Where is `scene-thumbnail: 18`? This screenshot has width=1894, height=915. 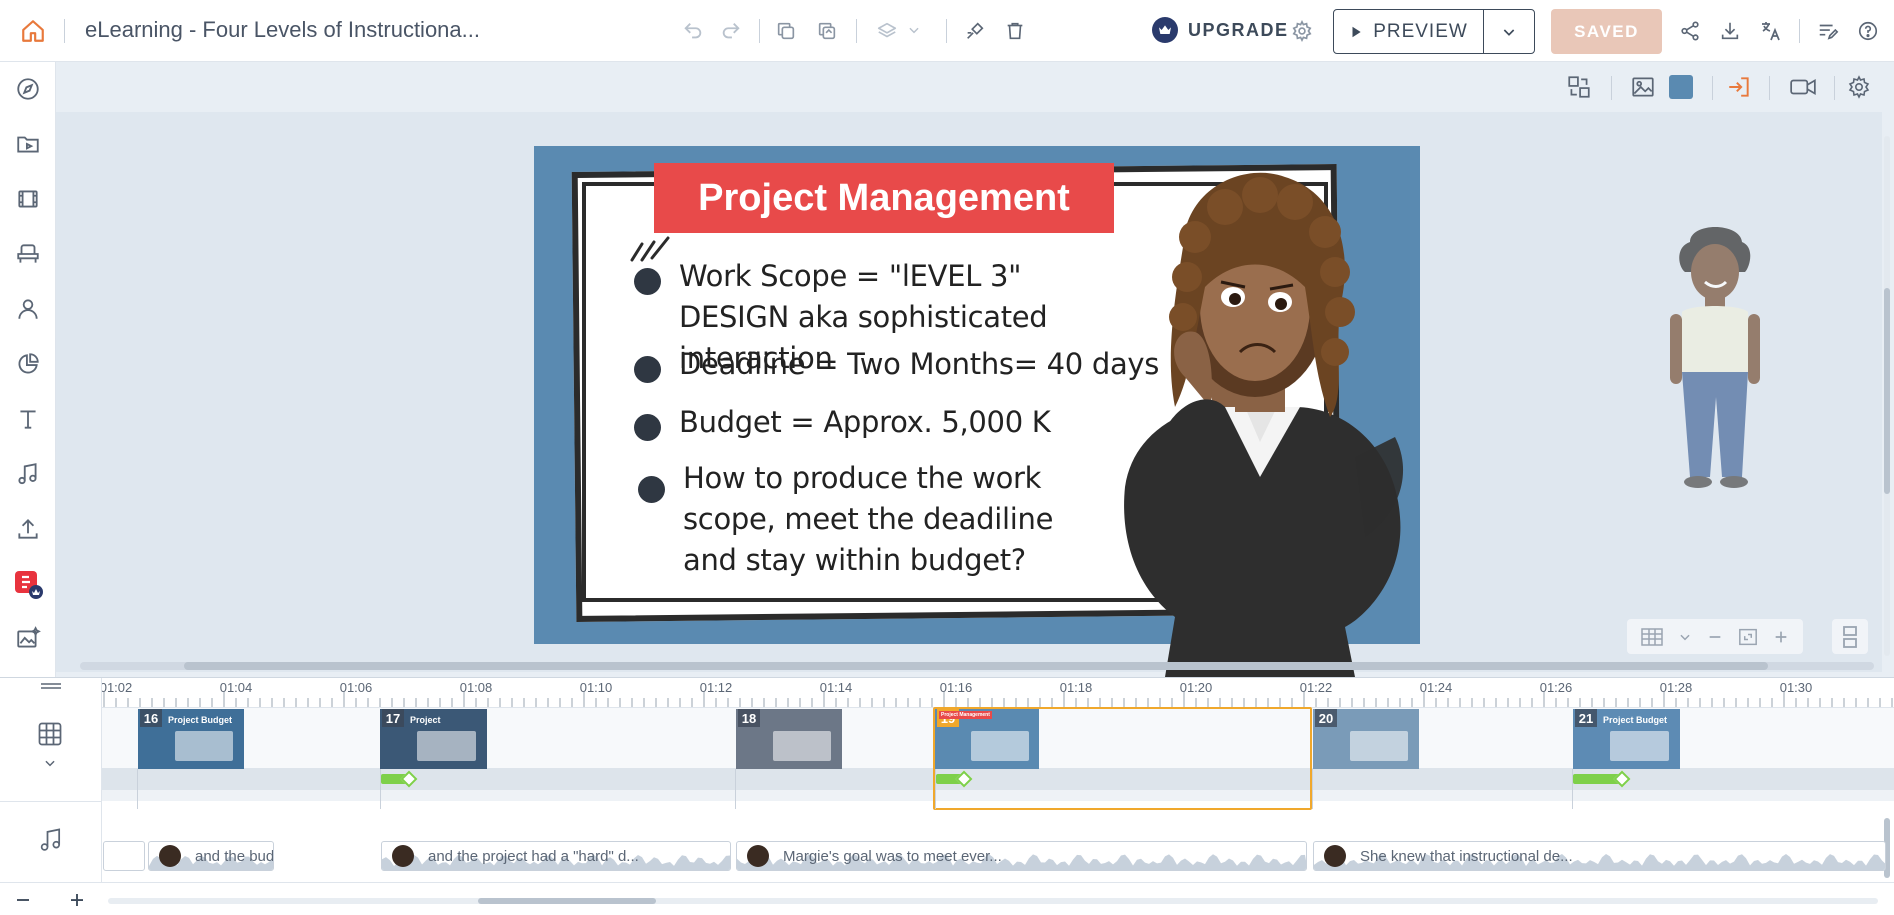
scene-thumbnail: 18 is located at coordinates (789, 739).